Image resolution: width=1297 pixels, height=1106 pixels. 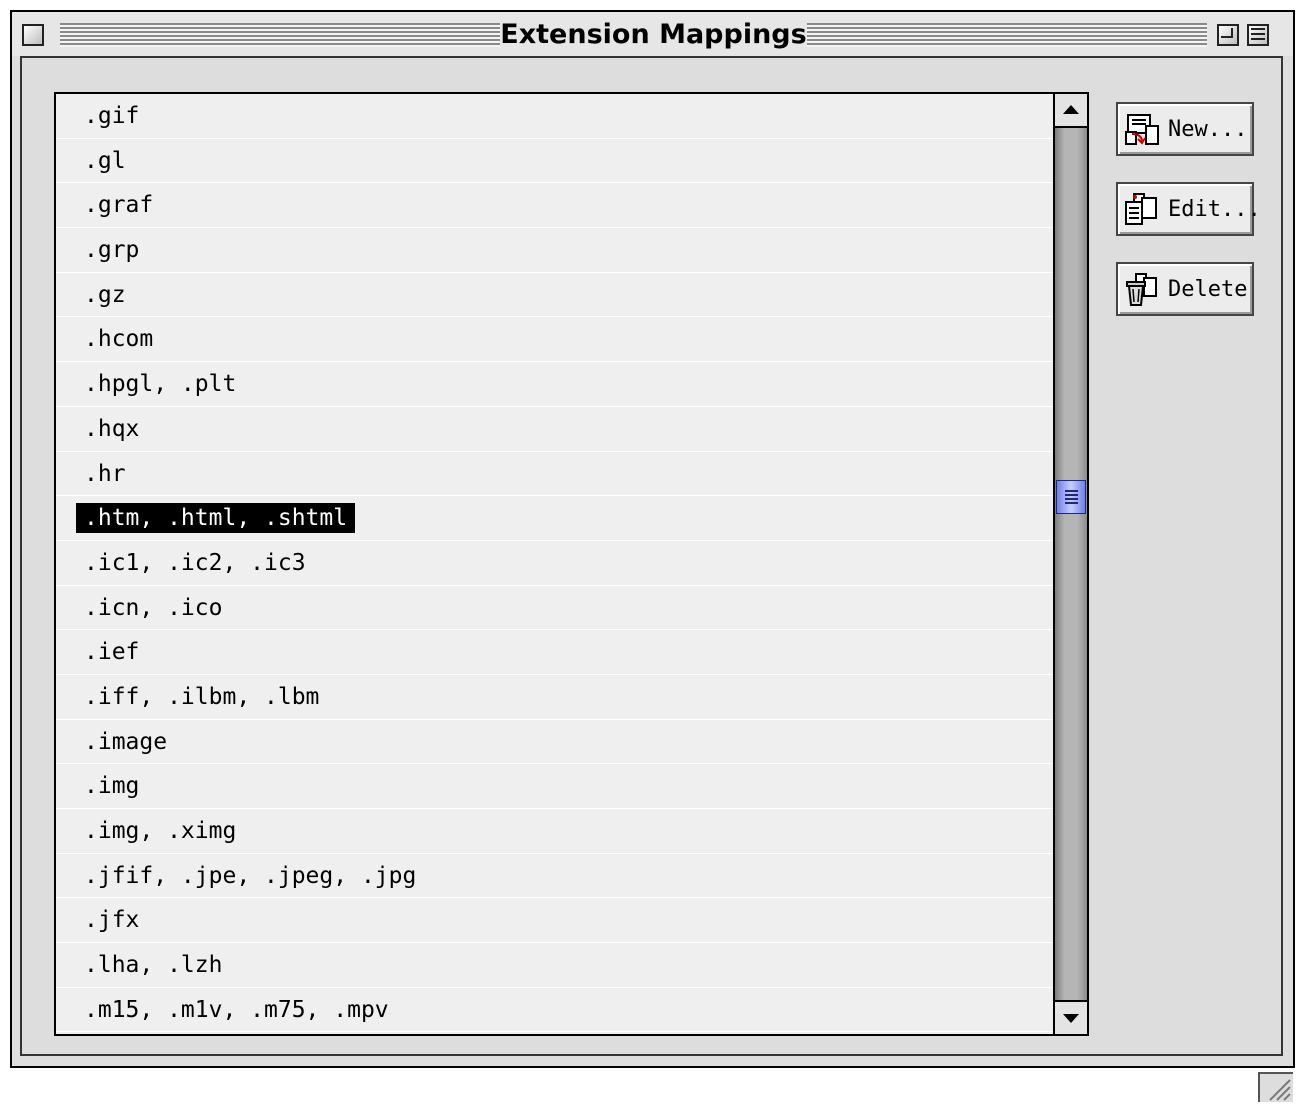 I want to click on list-item: .hcom, so click(x=554, y=340).